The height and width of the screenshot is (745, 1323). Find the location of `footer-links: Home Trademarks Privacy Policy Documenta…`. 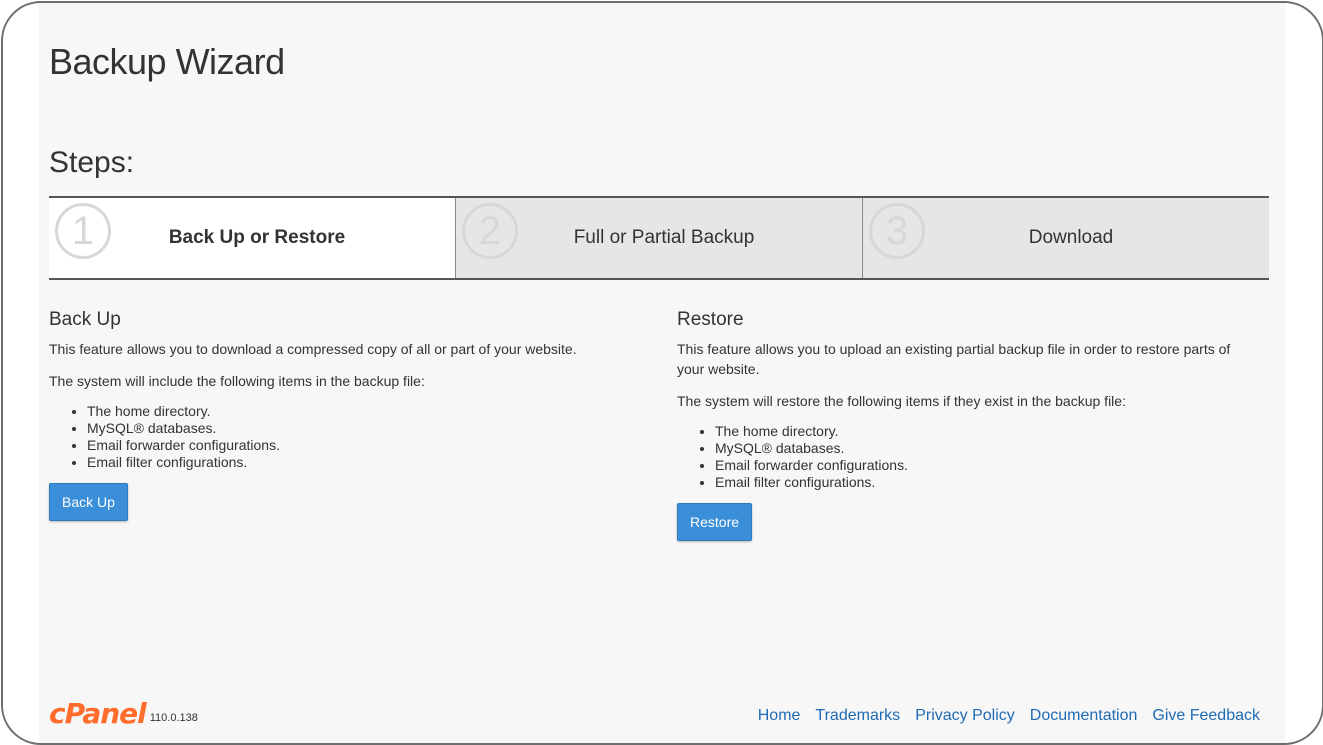

footer-links: Home Trademarks Privacy Policy Documenta… is located at coordinates (1009, 716).